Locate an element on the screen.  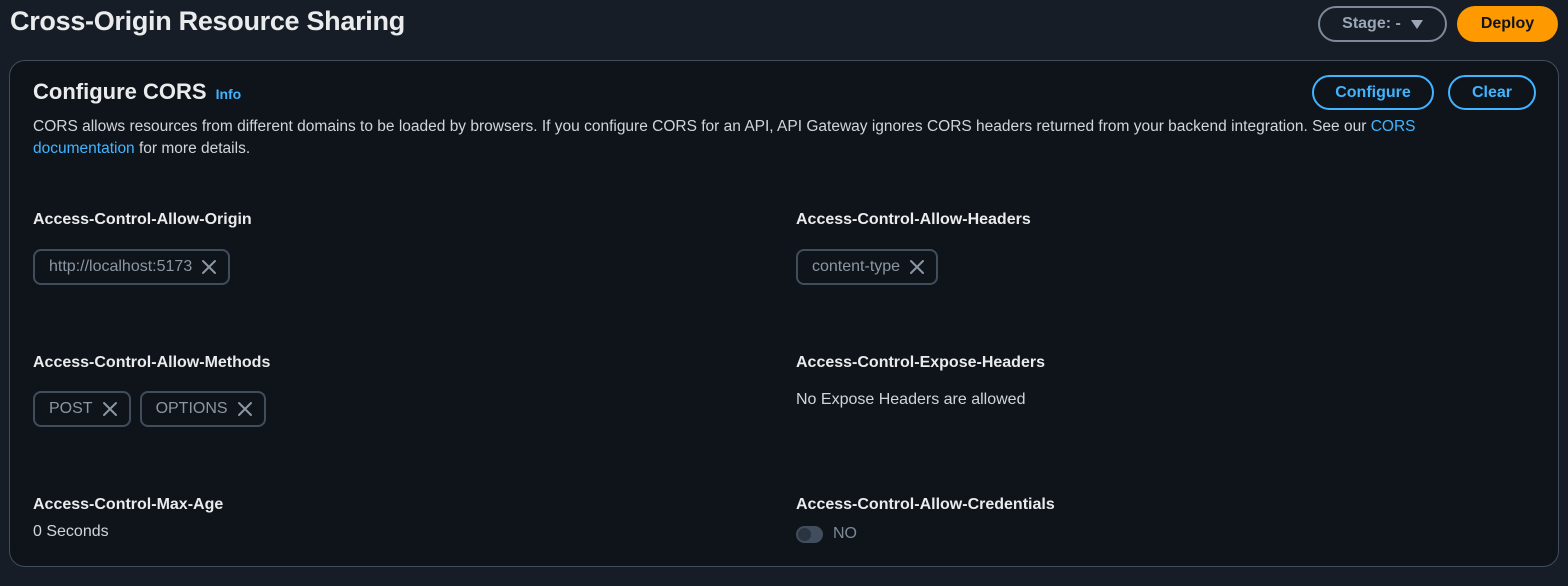
allow-headers-label: Access-Control-Allow-Headers is located at coordinates (913, 219).